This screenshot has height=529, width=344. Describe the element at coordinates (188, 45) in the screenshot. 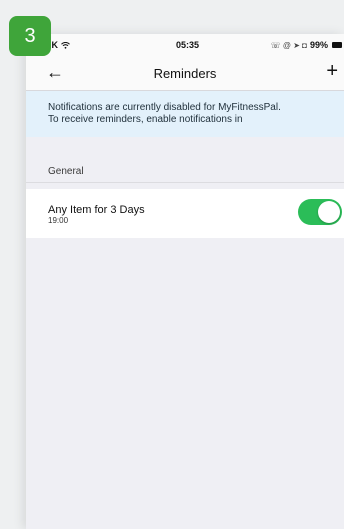

I see `status-time: 05:35` at that location.